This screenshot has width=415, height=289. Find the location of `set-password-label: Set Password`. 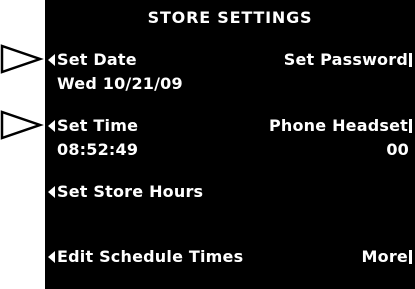

set-password-label: Set Password is located at coordinates (345, 59).